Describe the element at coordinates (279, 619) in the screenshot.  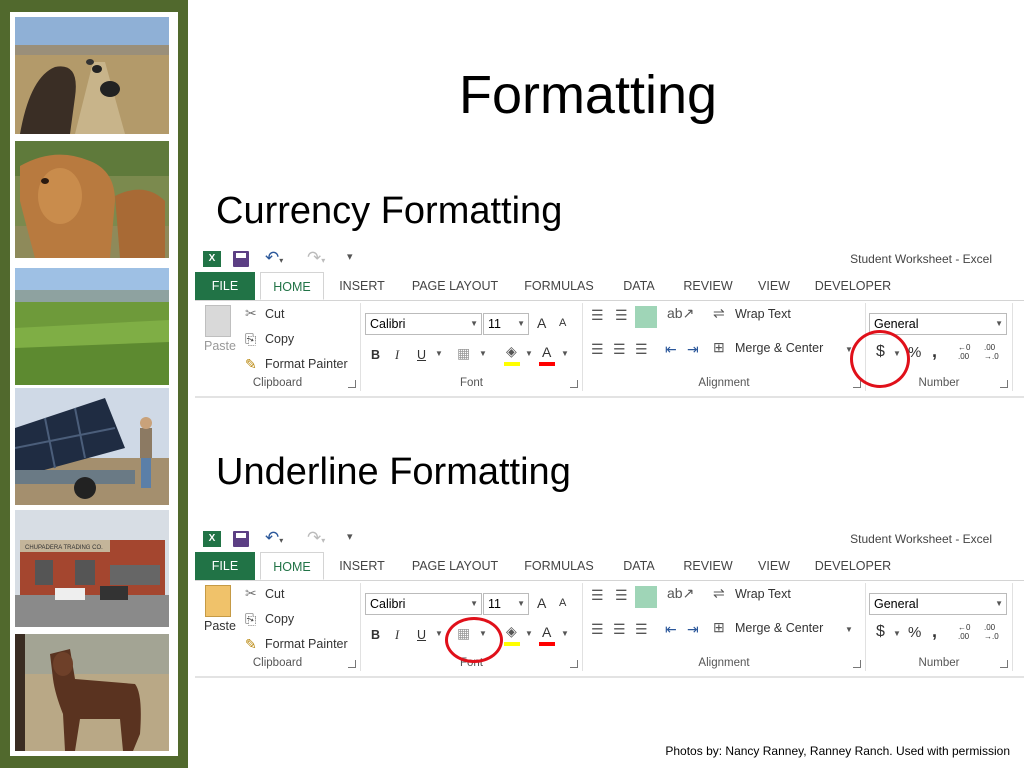
I see `copy-button: Copy` at that location.